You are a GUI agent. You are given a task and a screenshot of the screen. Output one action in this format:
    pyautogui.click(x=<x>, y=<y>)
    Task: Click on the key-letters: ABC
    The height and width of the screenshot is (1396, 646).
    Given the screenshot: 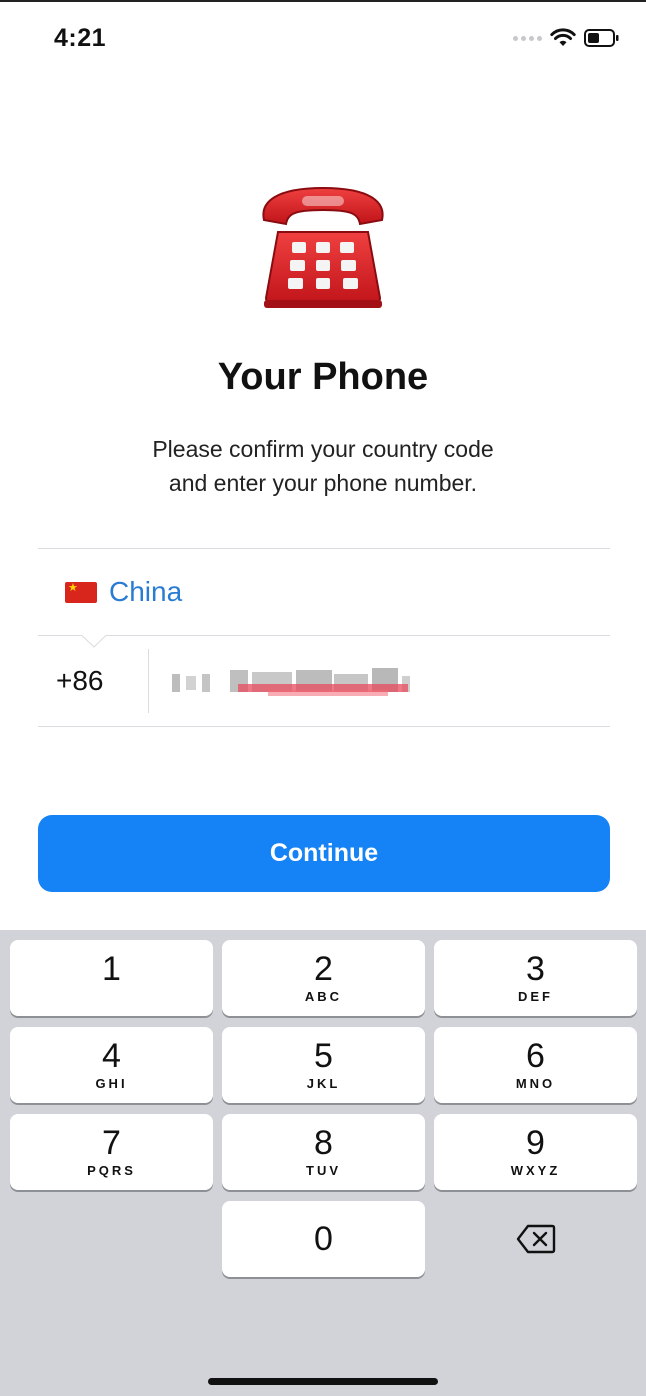 What is the action you would take?
    pyautogui.click(x=323, y=996)
    